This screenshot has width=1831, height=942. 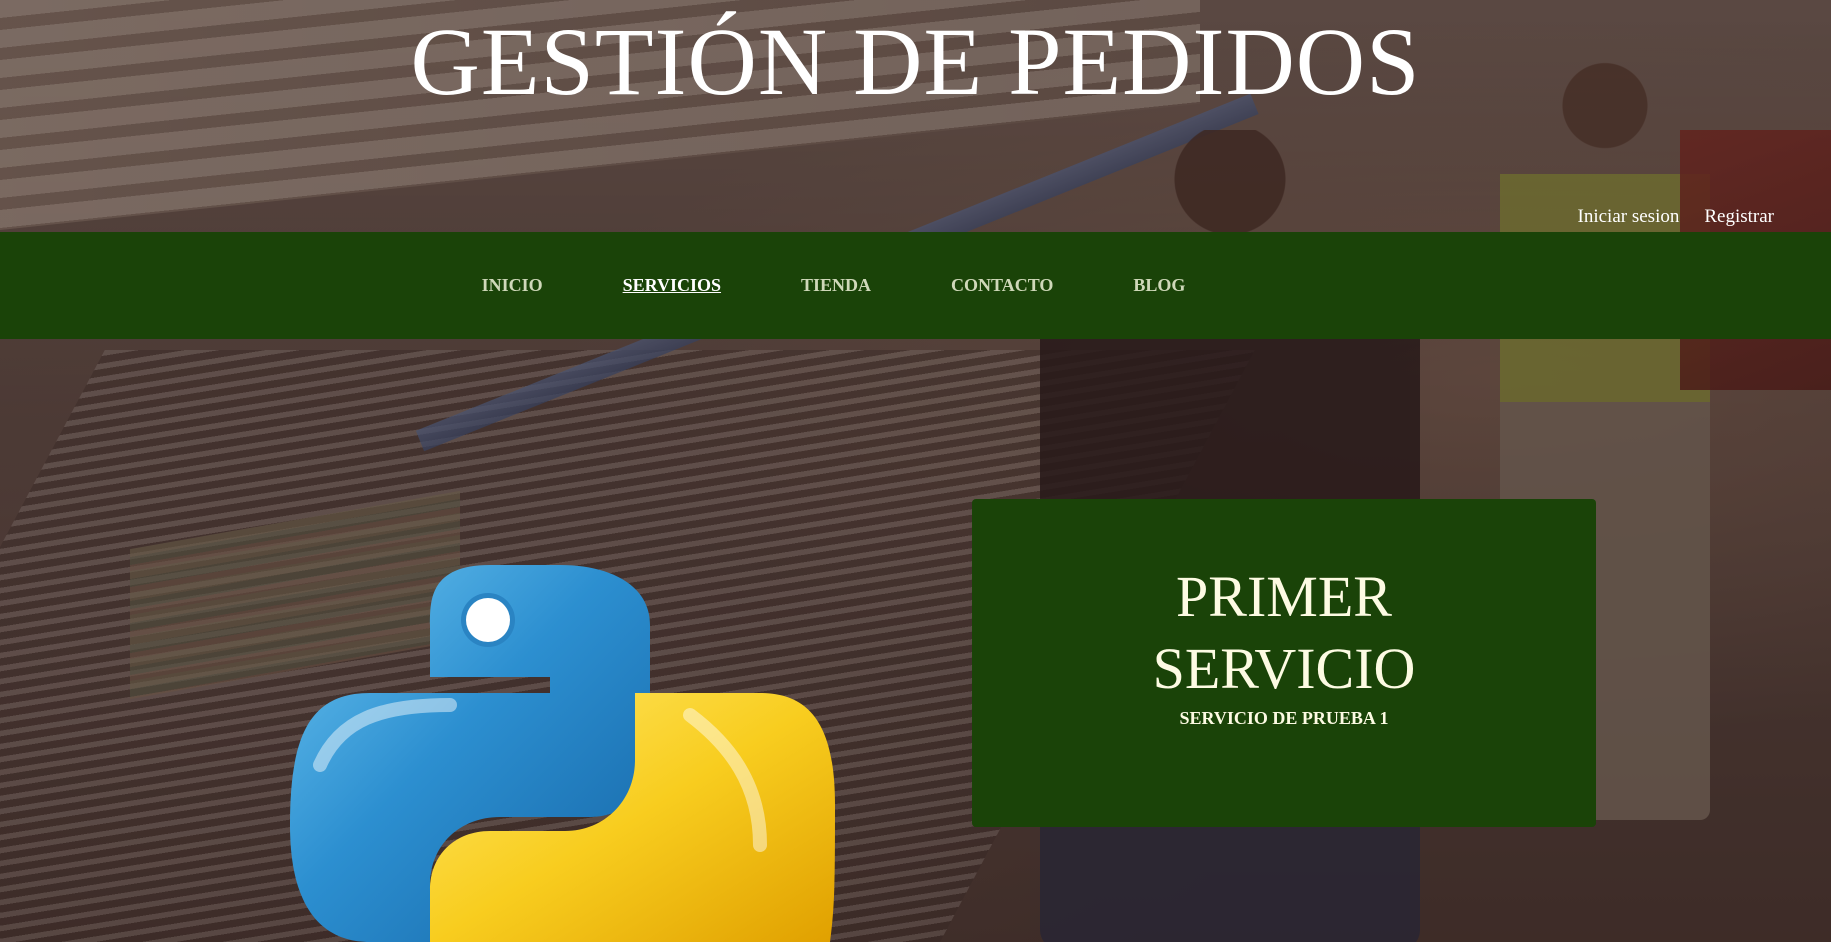 I want to click on nav-item: INICIO, so click(x=512, y=285).